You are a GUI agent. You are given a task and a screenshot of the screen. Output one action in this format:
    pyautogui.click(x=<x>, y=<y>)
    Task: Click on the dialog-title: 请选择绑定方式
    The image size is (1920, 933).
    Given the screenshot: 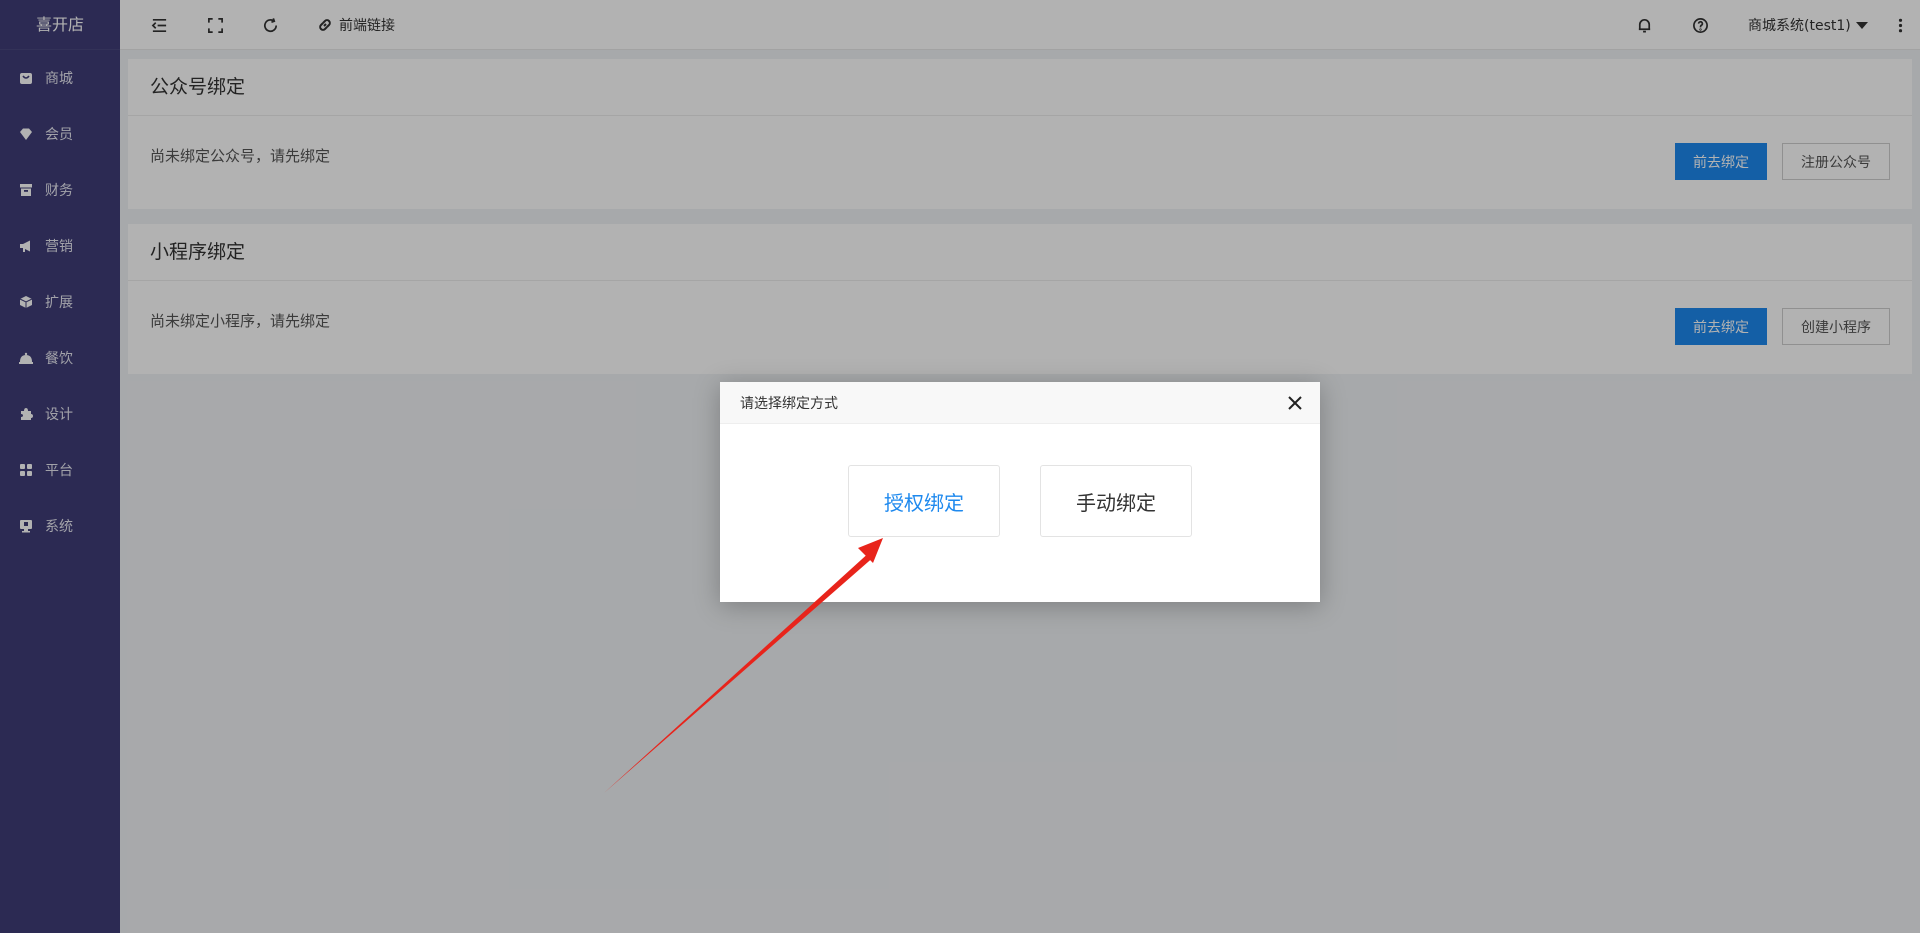 What is the action you would take?
    pyautogui.click(x=789, y=403)
    